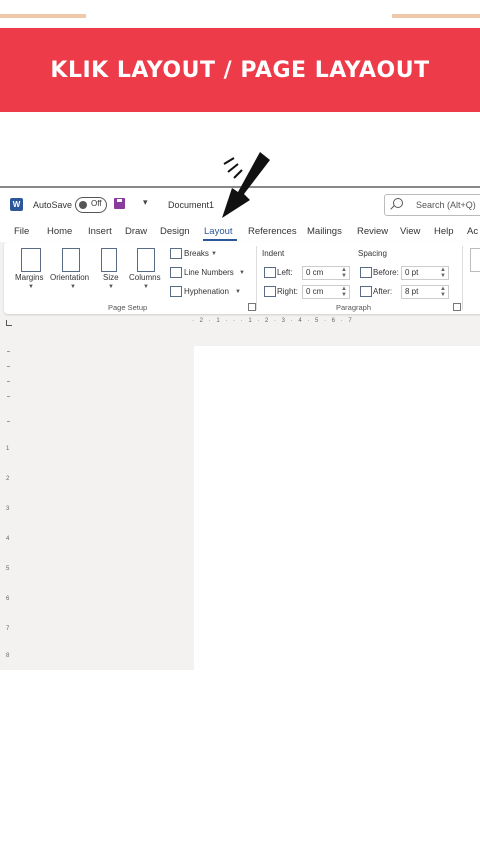 The image size is (480, 854). Describe the element at coordinates (109, 260) in the screenshot. I see `size-icon` at that location.